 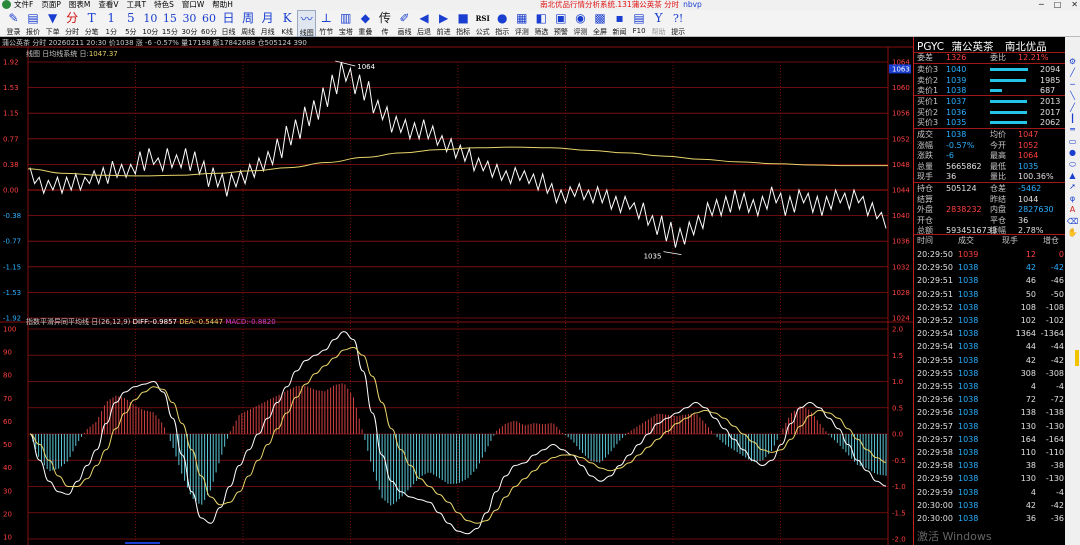 What do you see at coordinates (1057, 466) in the screenshot?
I see `tick-change: -38` at bounding box center [1057, 466].